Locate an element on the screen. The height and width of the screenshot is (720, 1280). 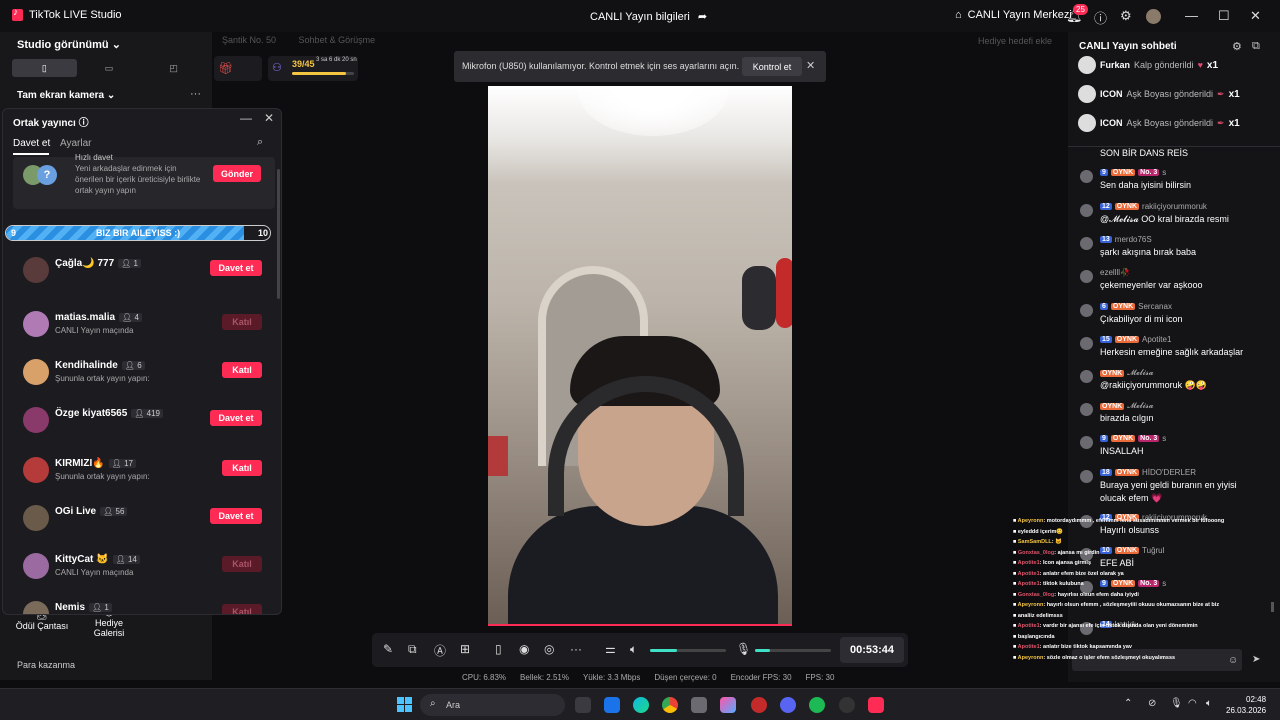
viewer-count: 👤︎ 1 is located at coordinates (129, 263).